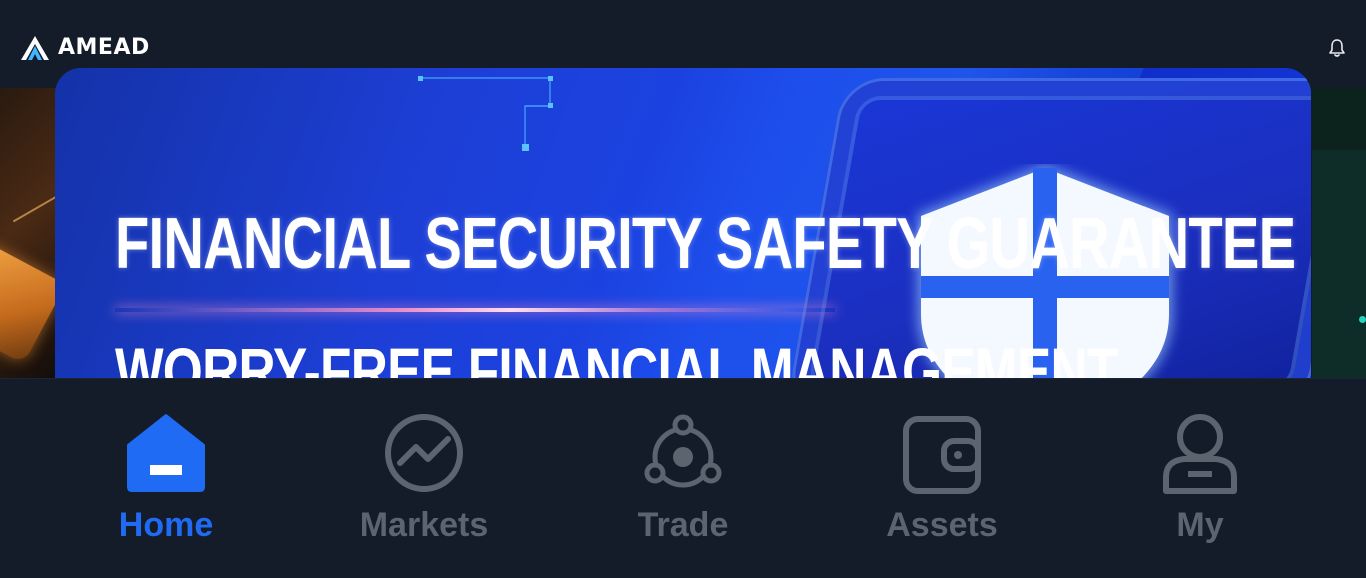 This screenshot has width=1366, height=578. I want to click on banner-slide-next, so click(1339, 233).